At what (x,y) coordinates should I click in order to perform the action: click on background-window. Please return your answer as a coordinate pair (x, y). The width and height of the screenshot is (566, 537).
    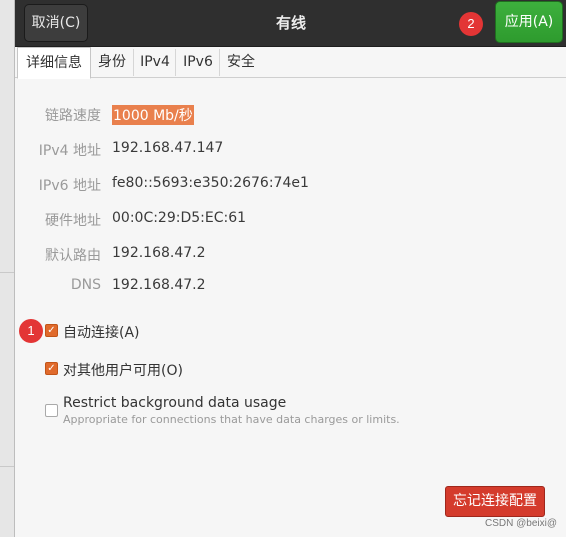
    Looking at the image, I should click on (7, 268).